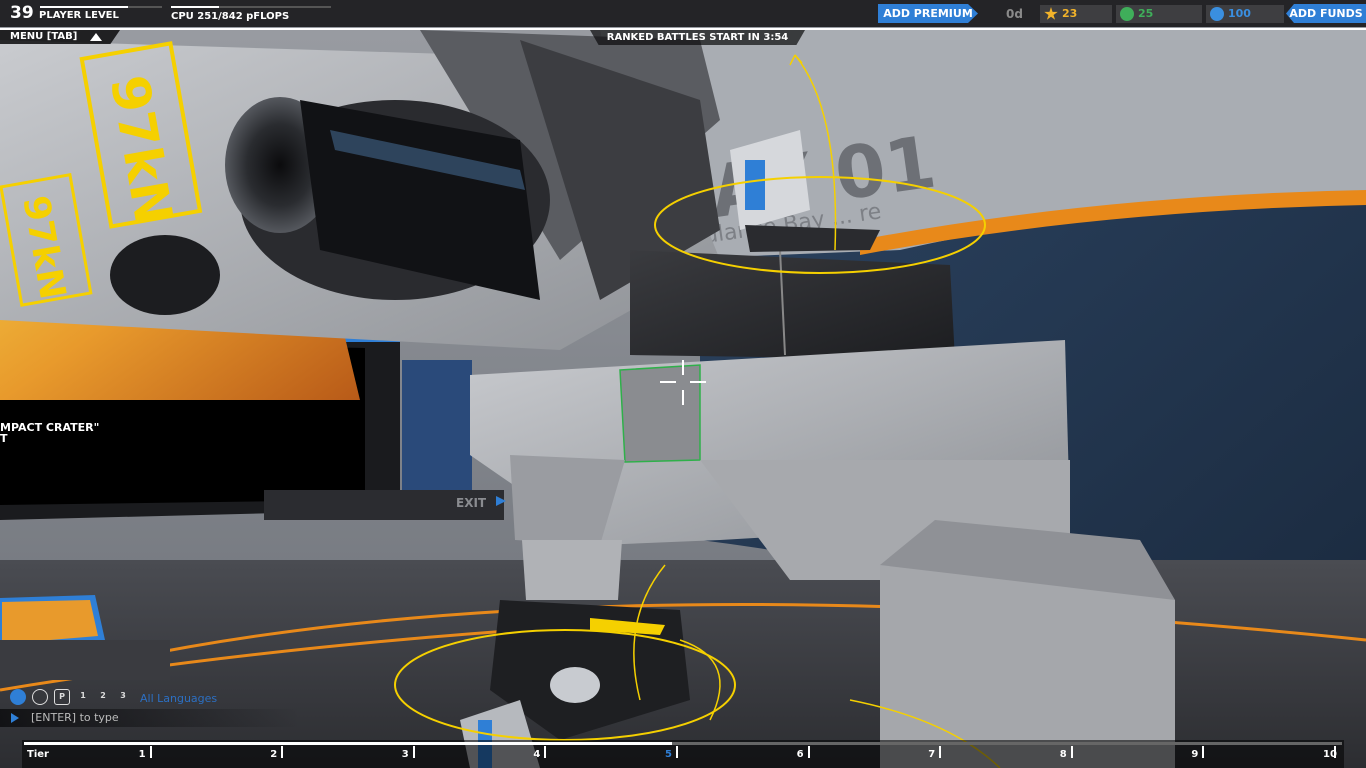  I want to click on party-icon: P, so click(62, 697).